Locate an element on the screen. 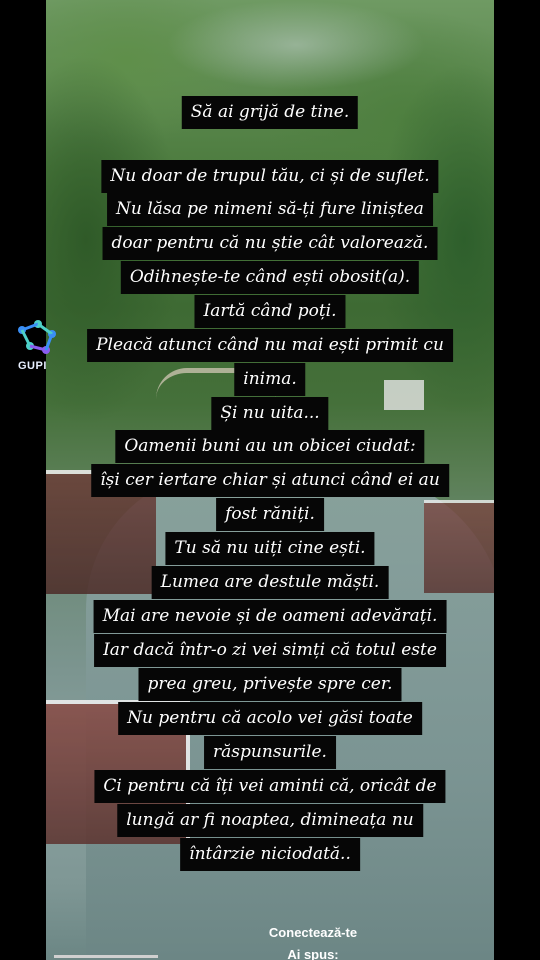  text-line: Nu doar de trupul tău, ci și de suflet. is located at coordinates (270, 176).